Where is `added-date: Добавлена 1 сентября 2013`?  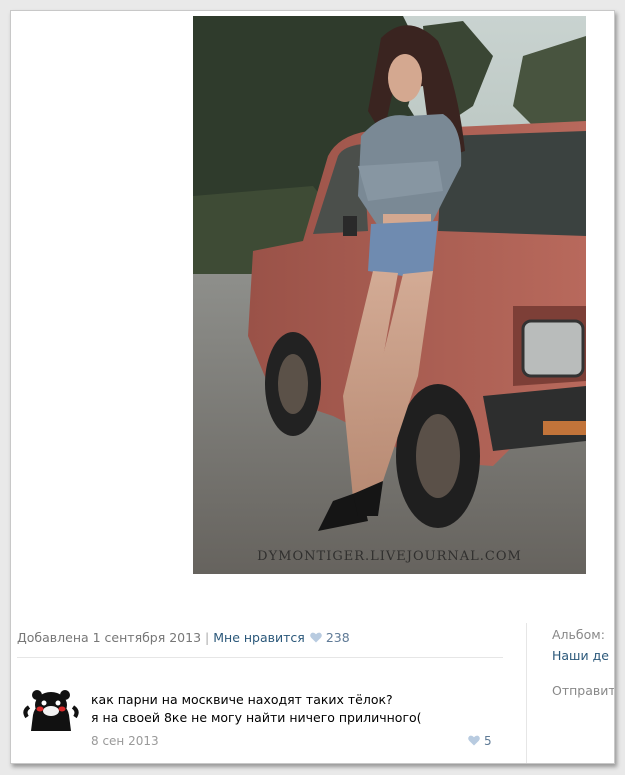
added-date: Добавлена 1 сентября 2013 is located at coordinates (109, 637).